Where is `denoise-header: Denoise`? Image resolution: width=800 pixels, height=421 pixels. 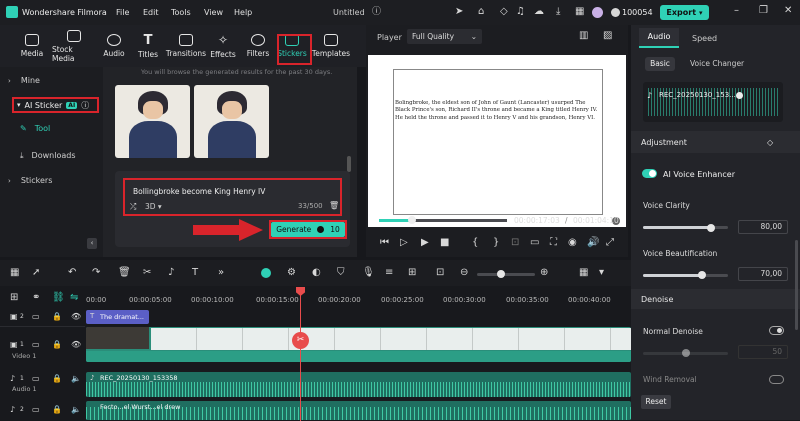
denoise-header: Denoise is located at coordinates (715, 299).